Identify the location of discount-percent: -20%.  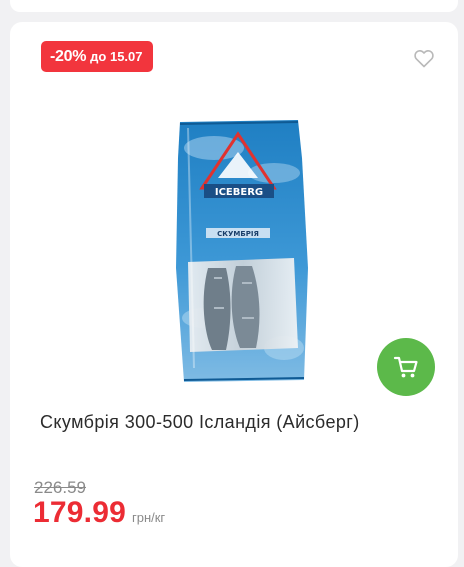
(68, 56).